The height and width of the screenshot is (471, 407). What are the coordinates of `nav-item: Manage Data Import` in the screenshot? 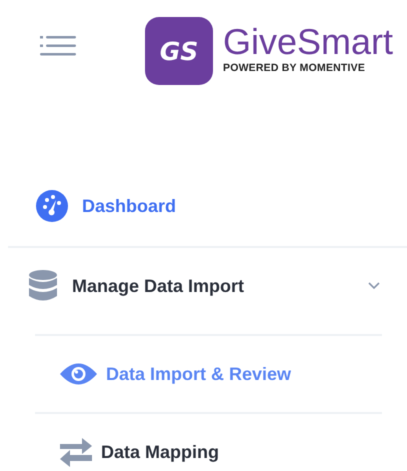 It's located at (220, 286).